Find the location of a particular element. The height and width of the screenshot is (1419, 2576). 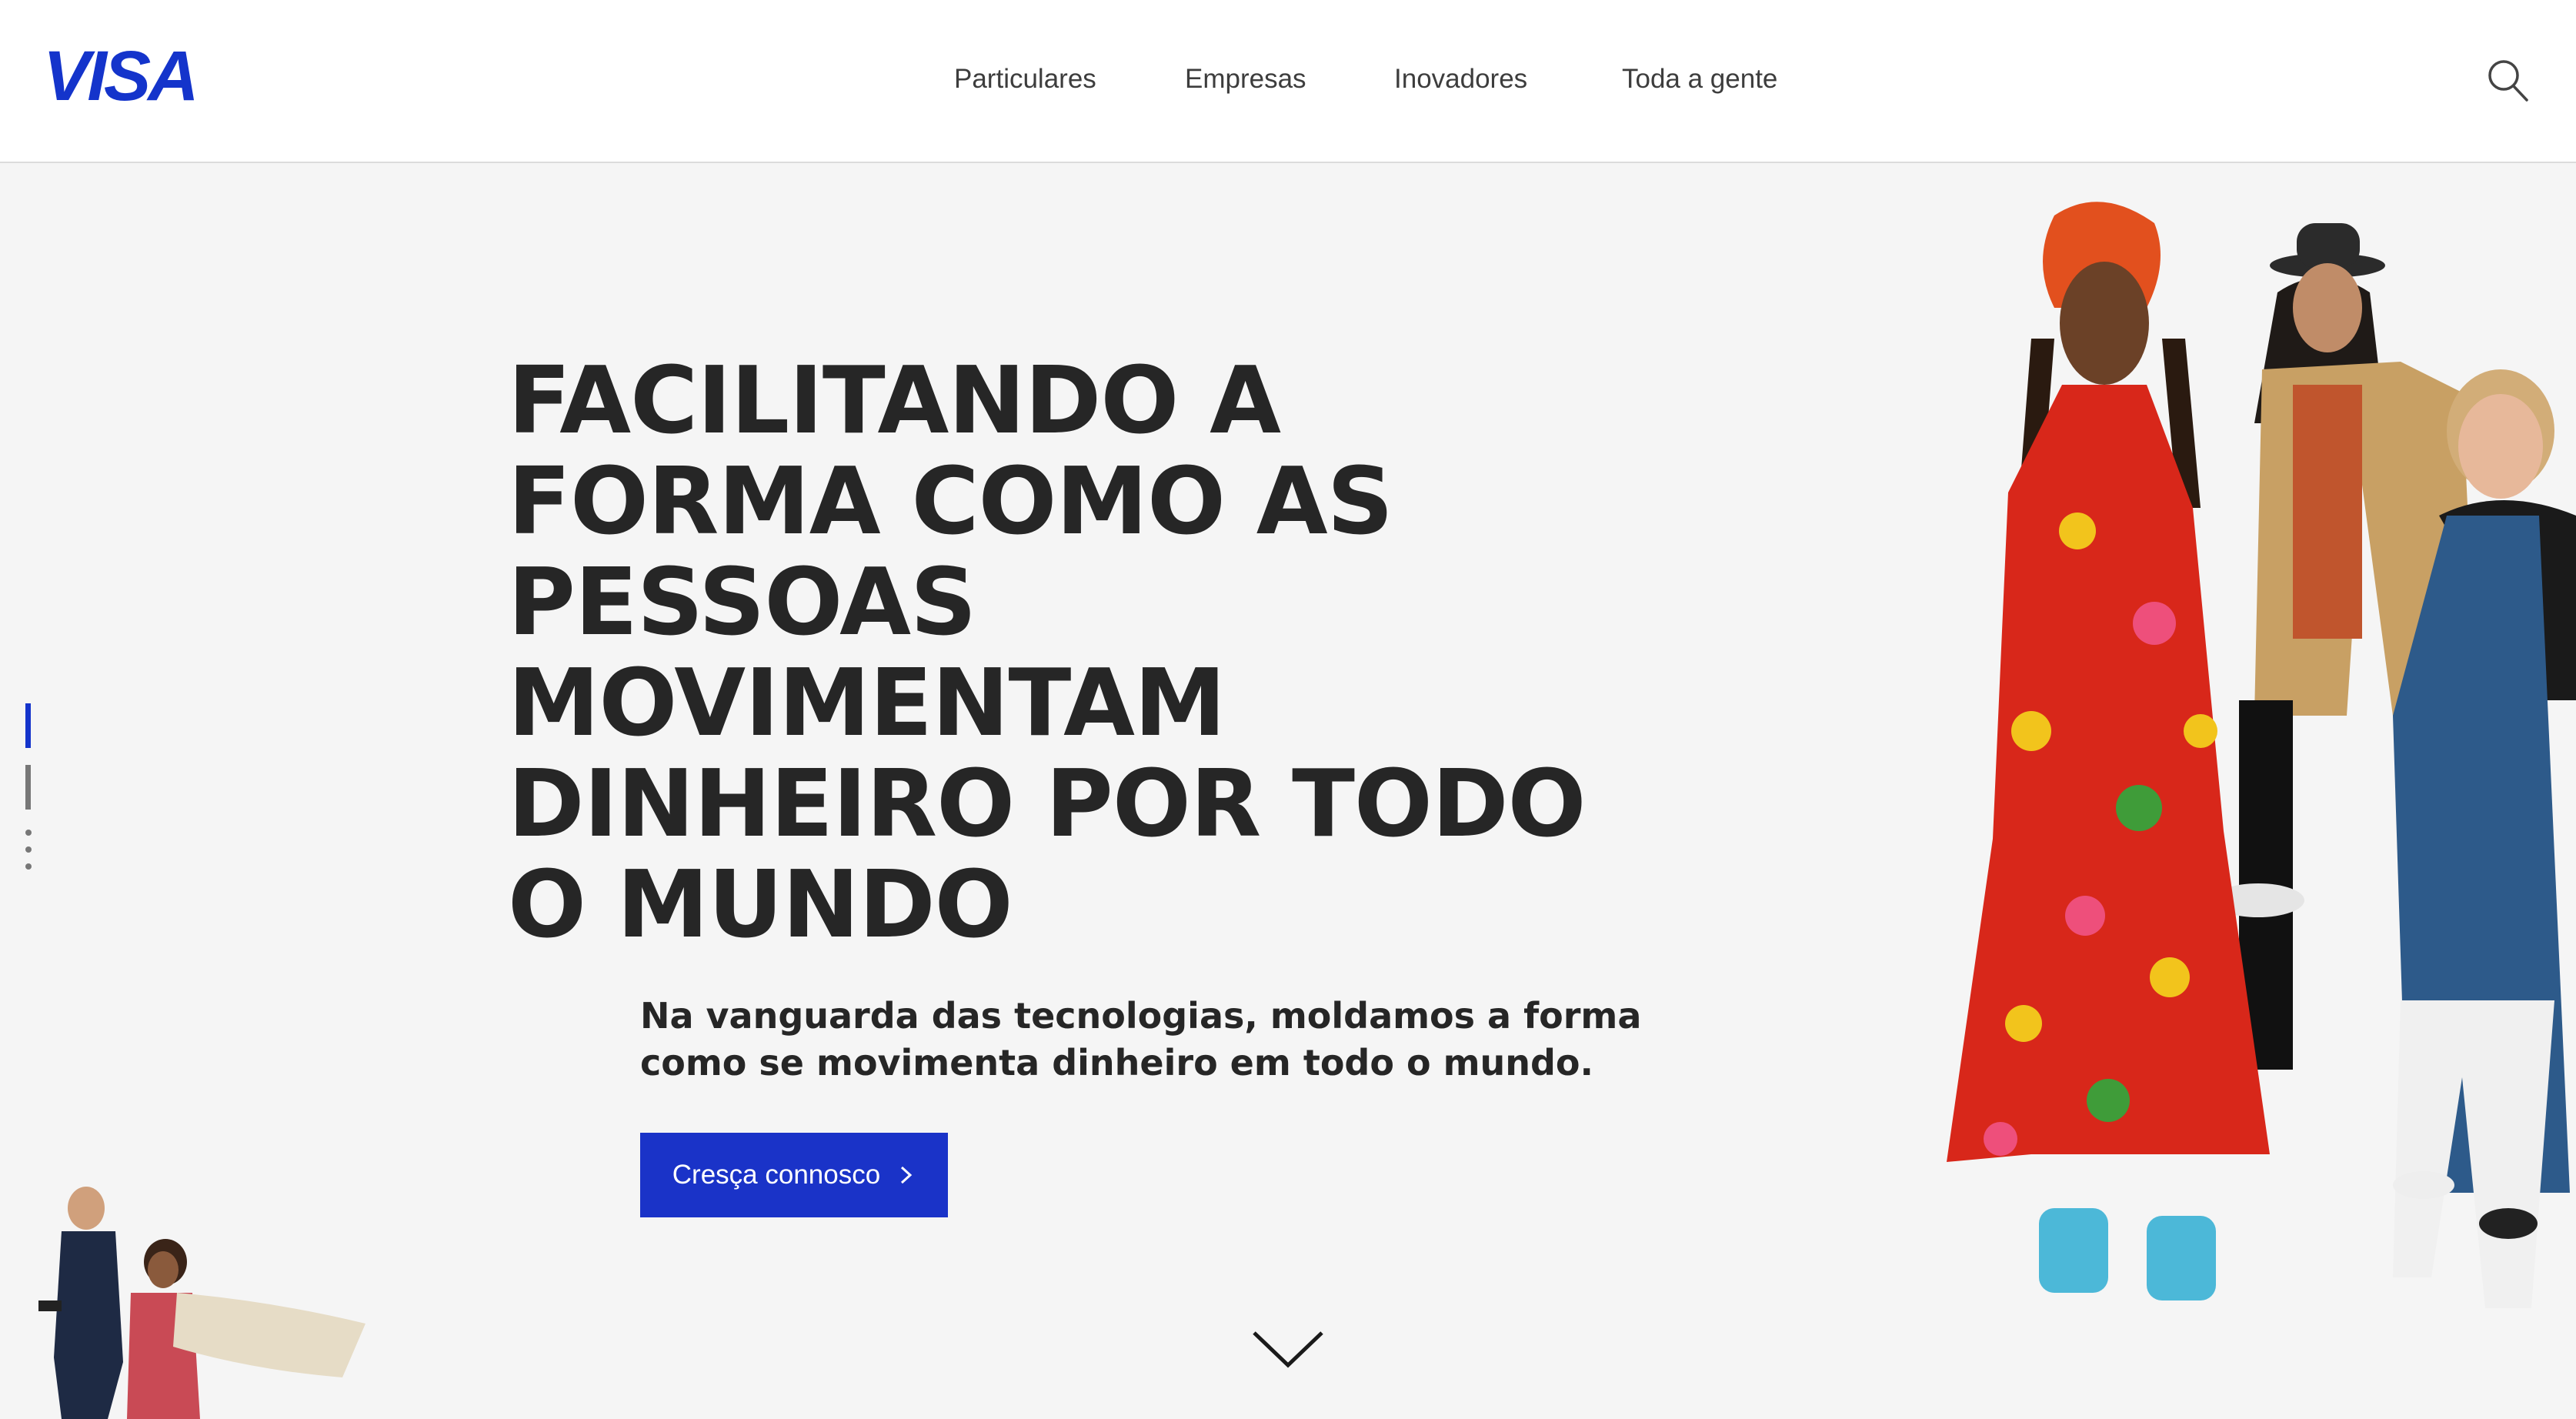

nav-item-inovadores: Inovadores is located at coordinates (1460, 79).